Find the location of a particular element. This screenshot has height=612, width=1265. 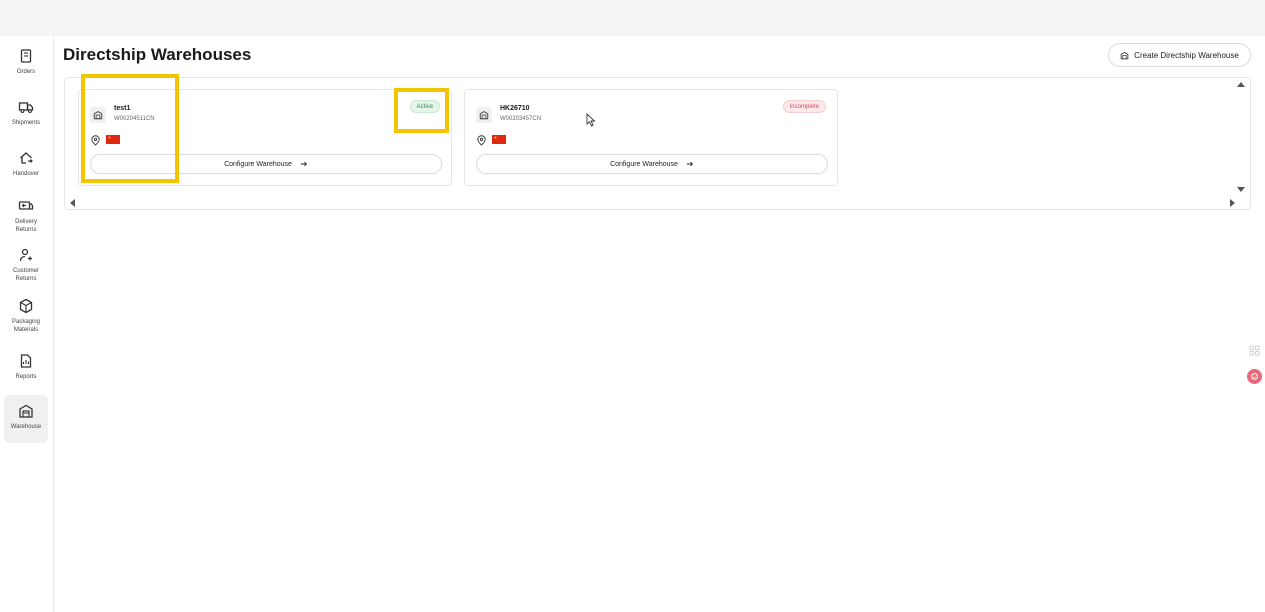

scroll-left-arrow is located at coordinates (72, 203).